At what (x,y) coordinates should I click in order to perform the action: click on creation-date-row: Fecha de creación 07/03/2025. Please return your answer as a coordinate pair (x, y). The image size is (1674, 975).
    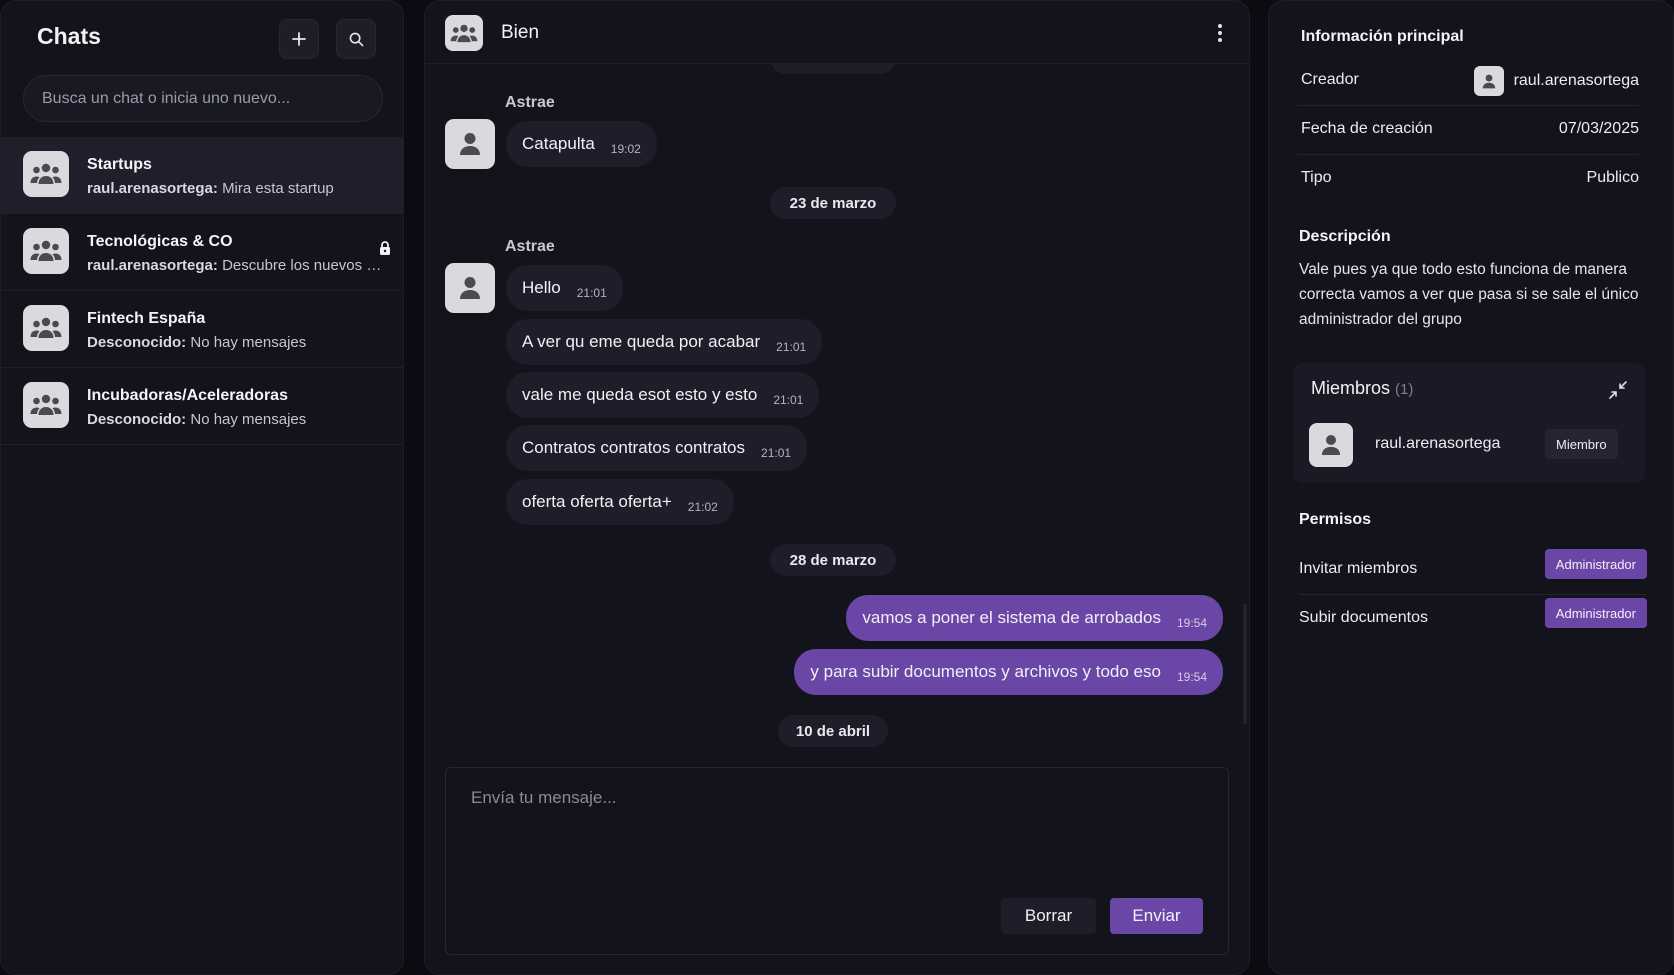
    Looking at the image, I should click on (1468, 130).